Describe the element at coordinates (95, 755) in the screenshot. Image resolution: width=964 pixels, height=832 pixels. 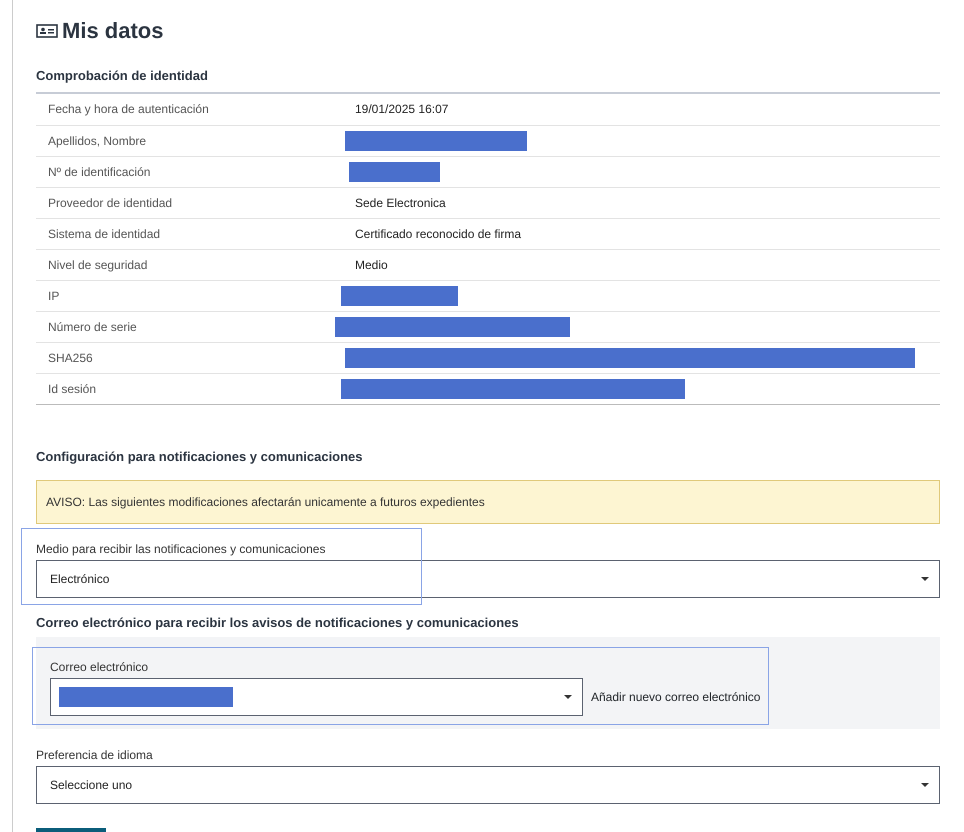
I see `field-label: Preferencia de idioma` at that location.